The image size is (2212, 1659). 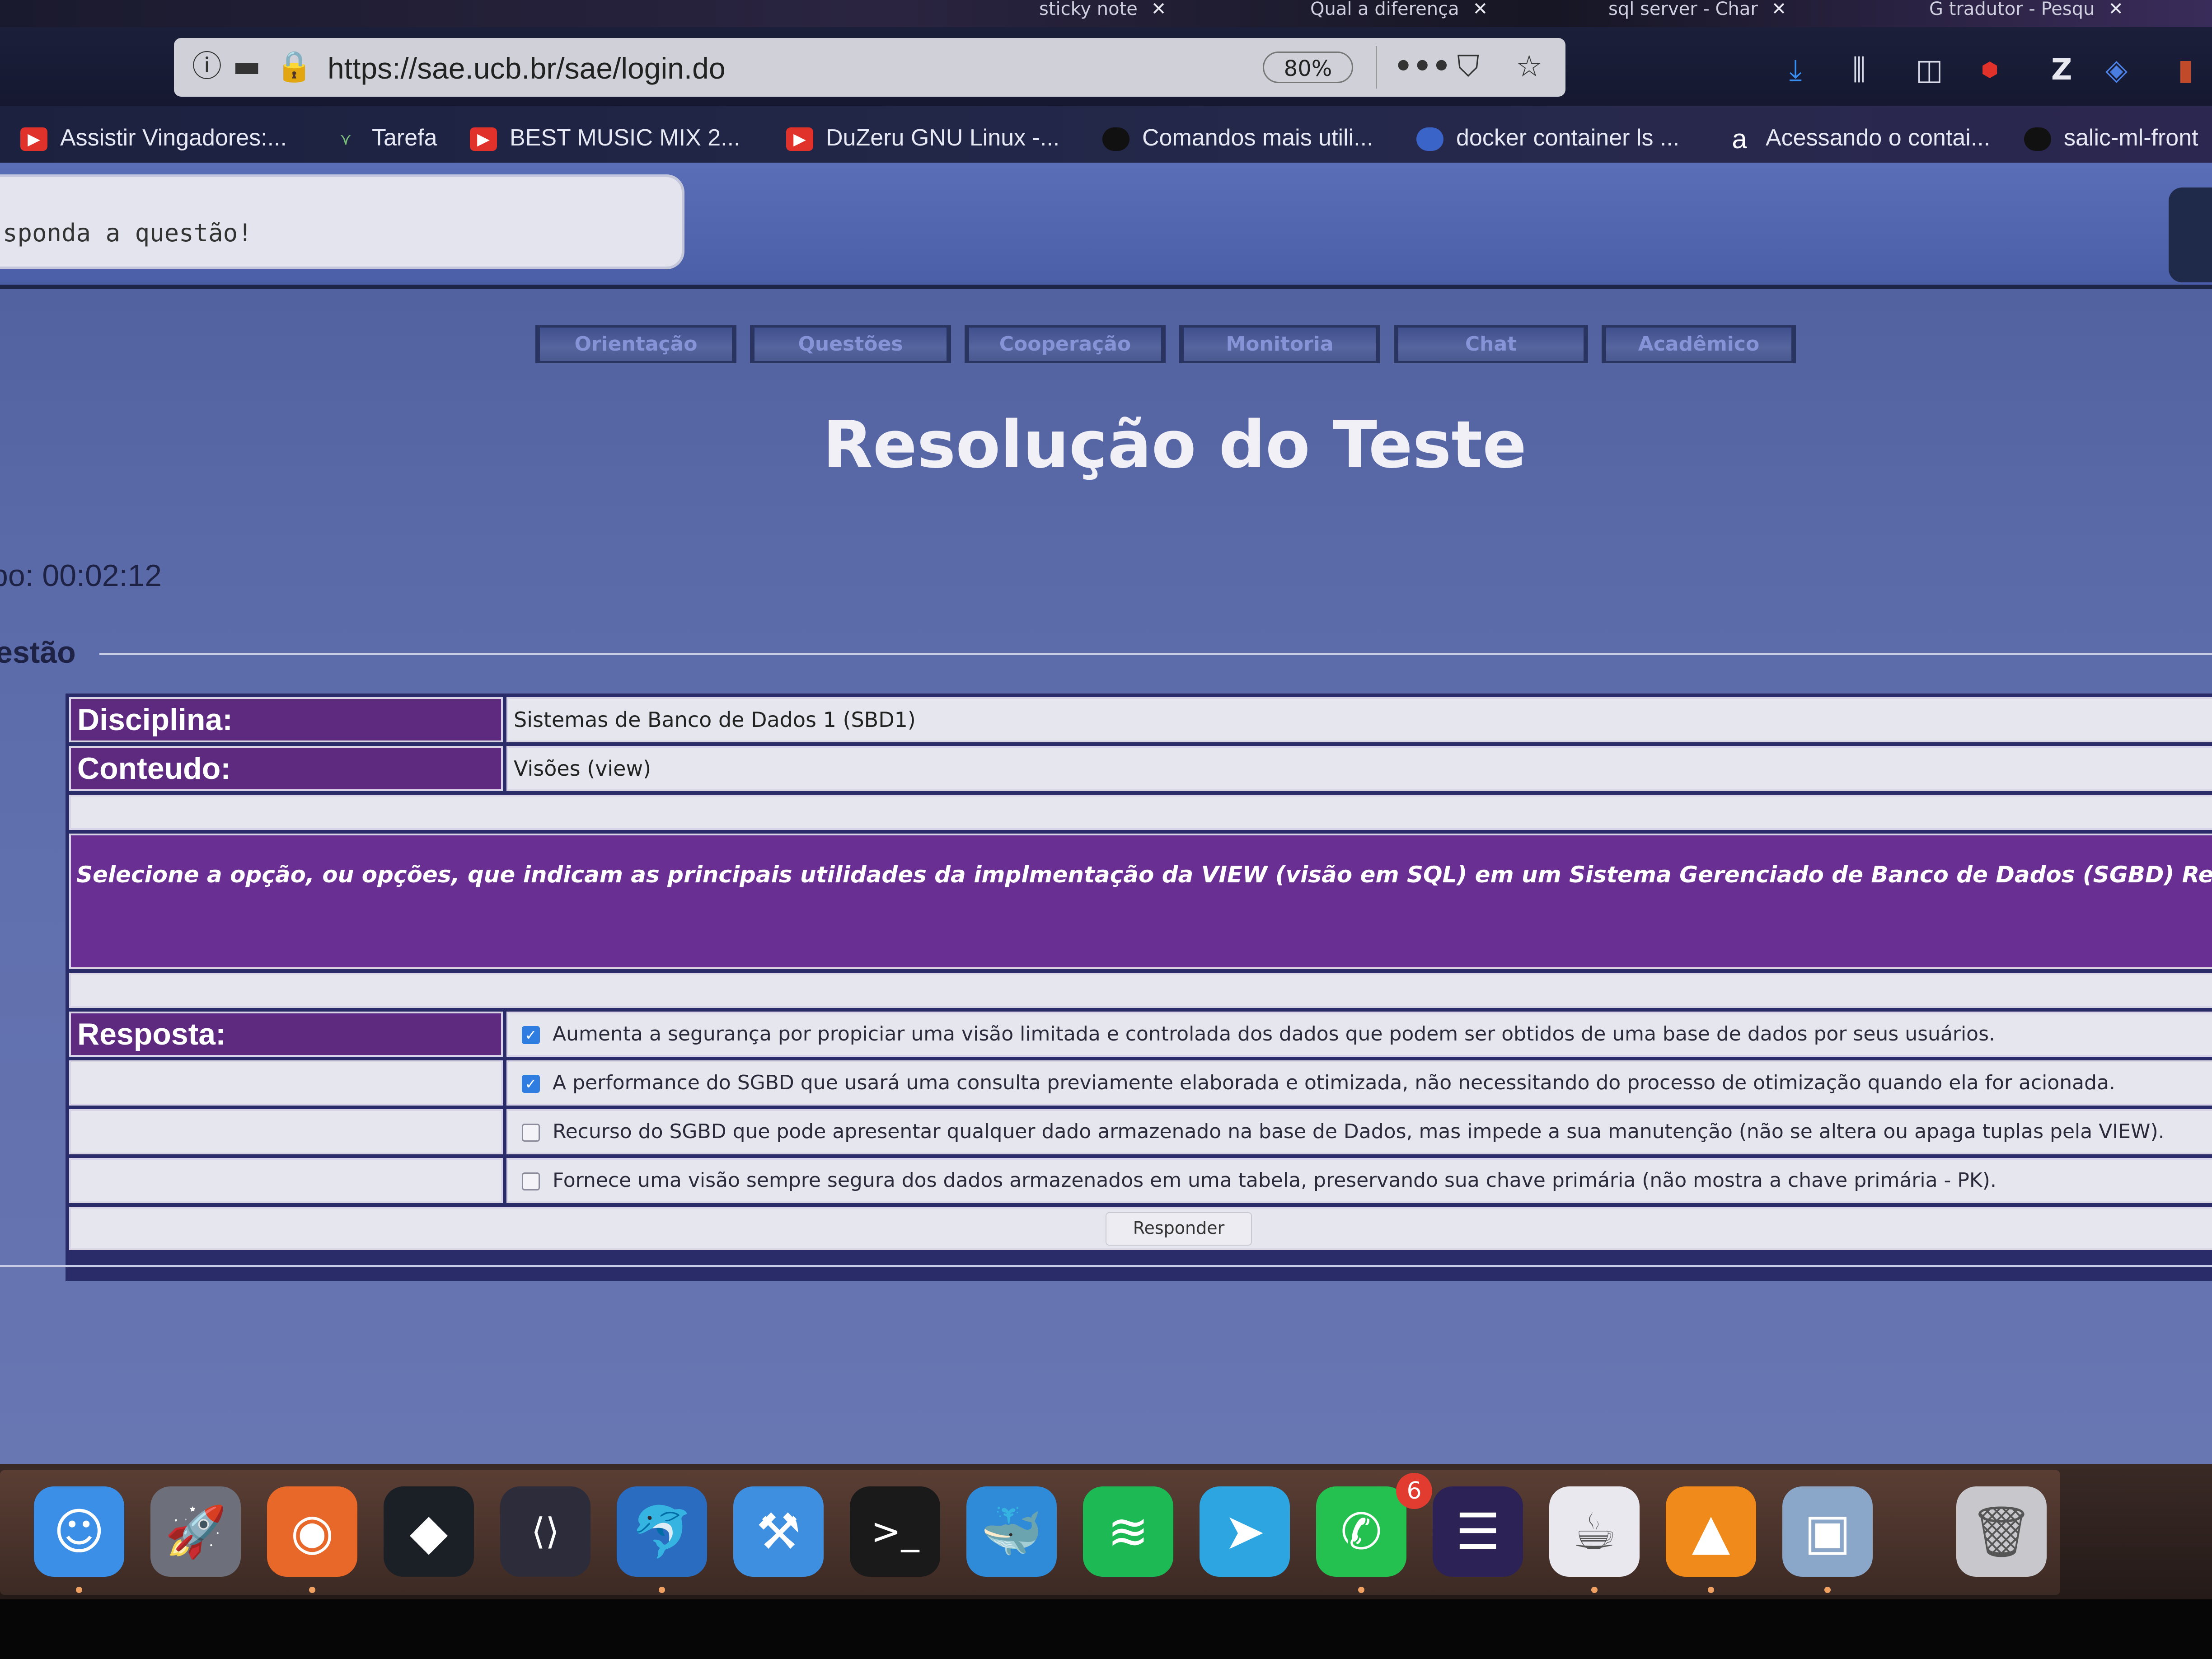 What do you see at coordinates (312, 1531) in the screenshot?
I see `firefox-icon: ◉` at bounding box center [312, 1531].